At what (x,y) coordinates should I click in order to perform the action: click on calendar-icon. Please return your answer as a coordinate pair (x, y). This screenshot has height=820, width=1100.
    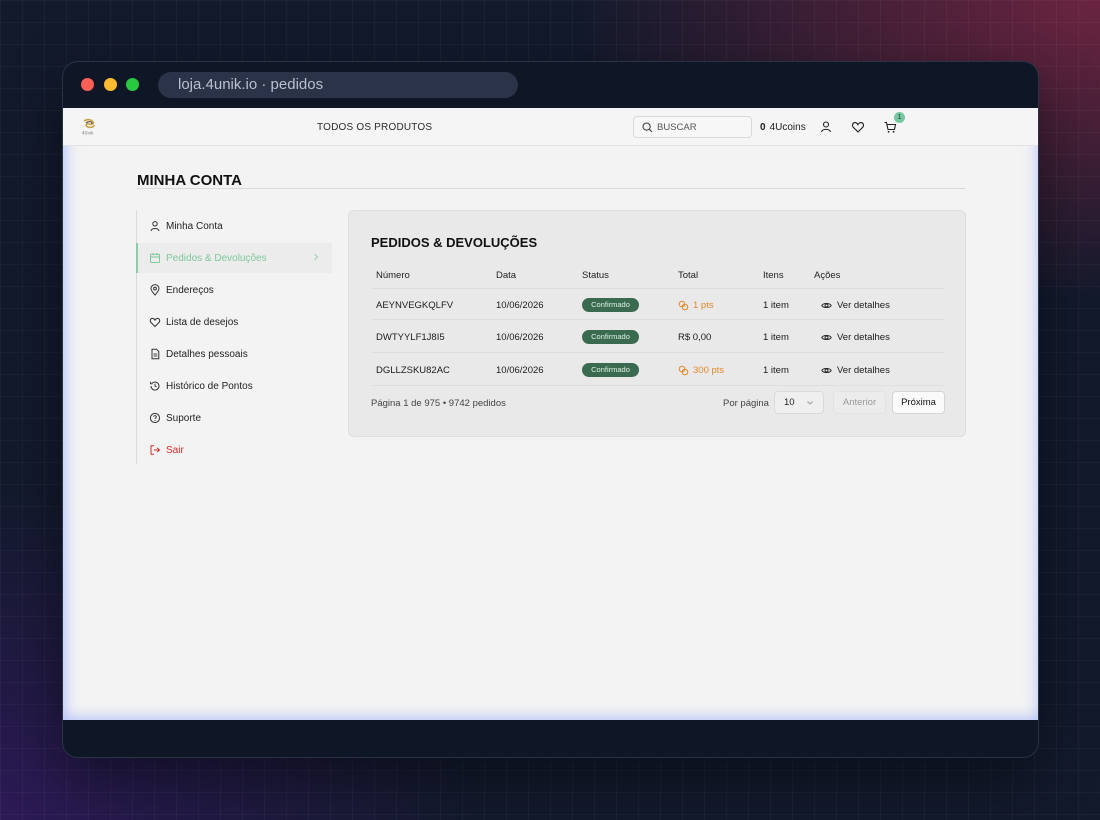
    Looking at the image, I should click on (155, 258).